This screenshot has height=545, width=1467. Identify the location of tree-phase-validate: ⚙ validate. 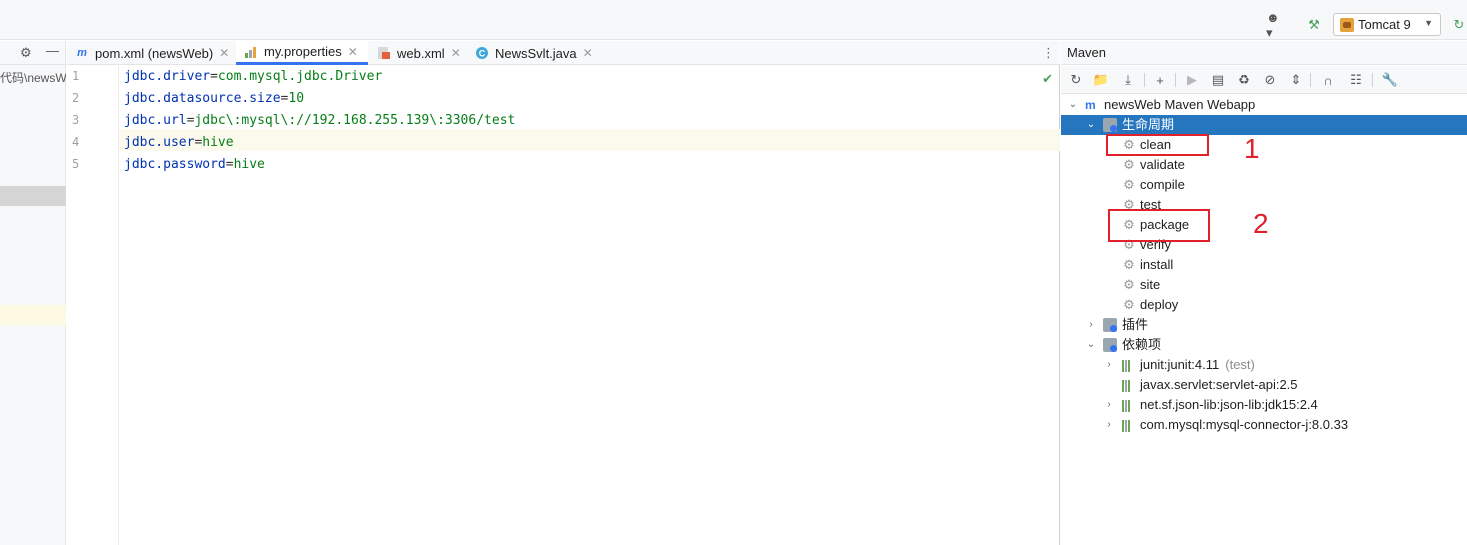
(1264, 165).